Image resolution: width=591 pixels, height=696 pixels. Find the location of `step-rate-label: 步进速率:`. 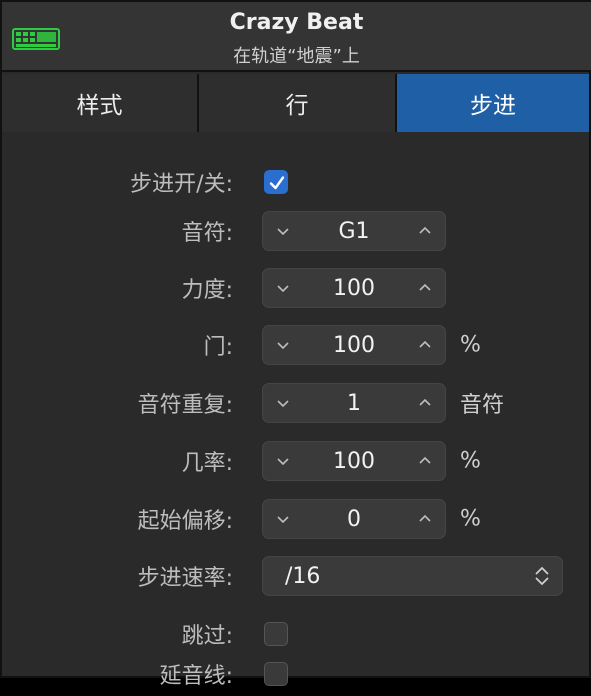

step-rate-label: 步进速率: is located at coordinates (185, 578).